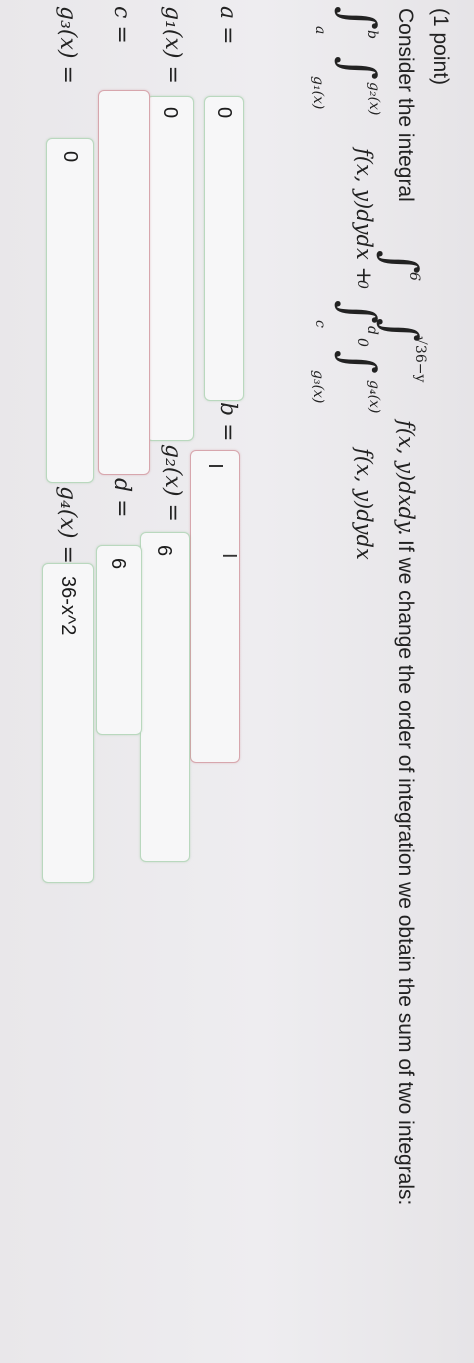  What do you see at coordinates (121, 25) in the screenshot?
I see `c-label: c =` at bounding box center [121, 25].